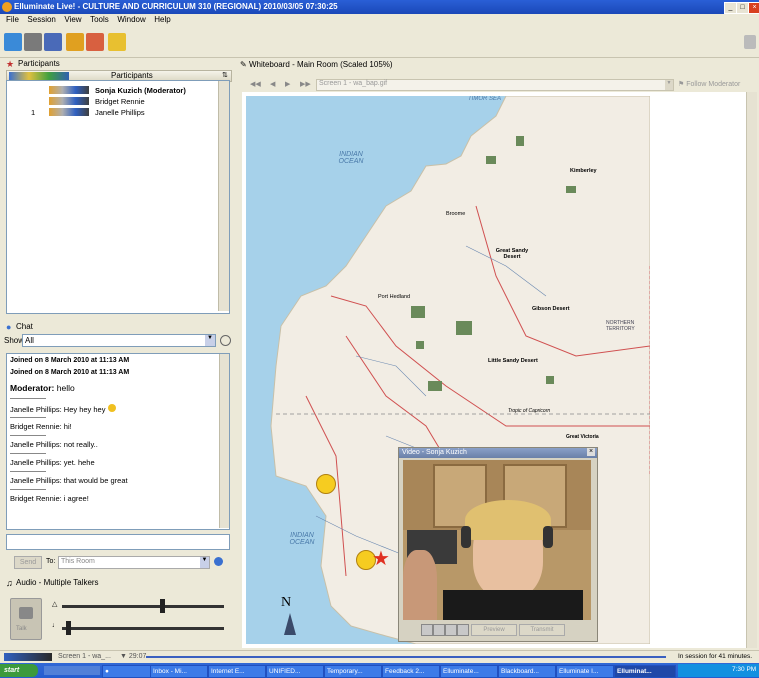 This screenshot has width=759, height=678. What do you see at coordinates (225, 75) in the screenshot?
I see `sort-icon: ⇅` at bounding box center [225, 75].